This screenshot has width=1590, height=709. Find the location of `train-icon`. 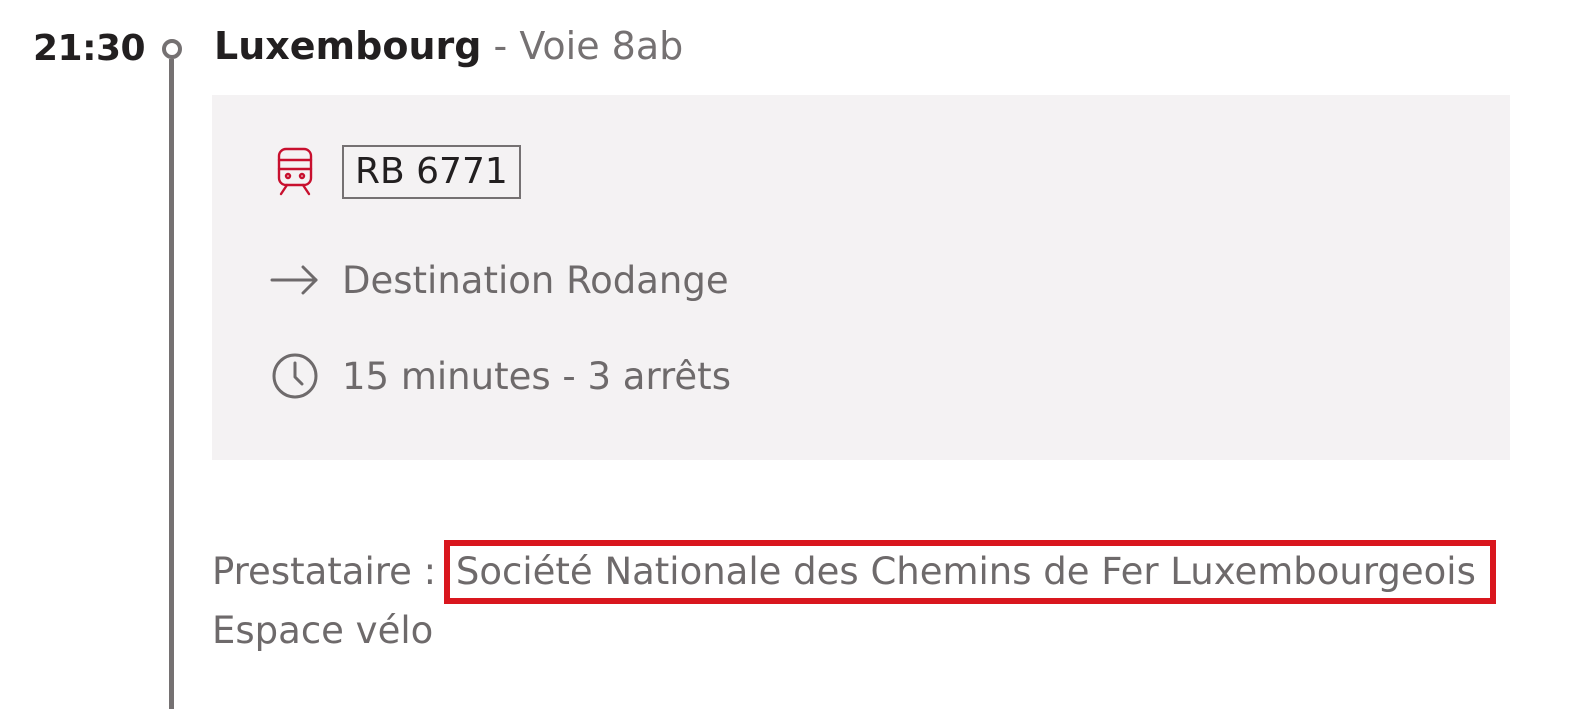

train-icon is located at coordinates (295, 172).